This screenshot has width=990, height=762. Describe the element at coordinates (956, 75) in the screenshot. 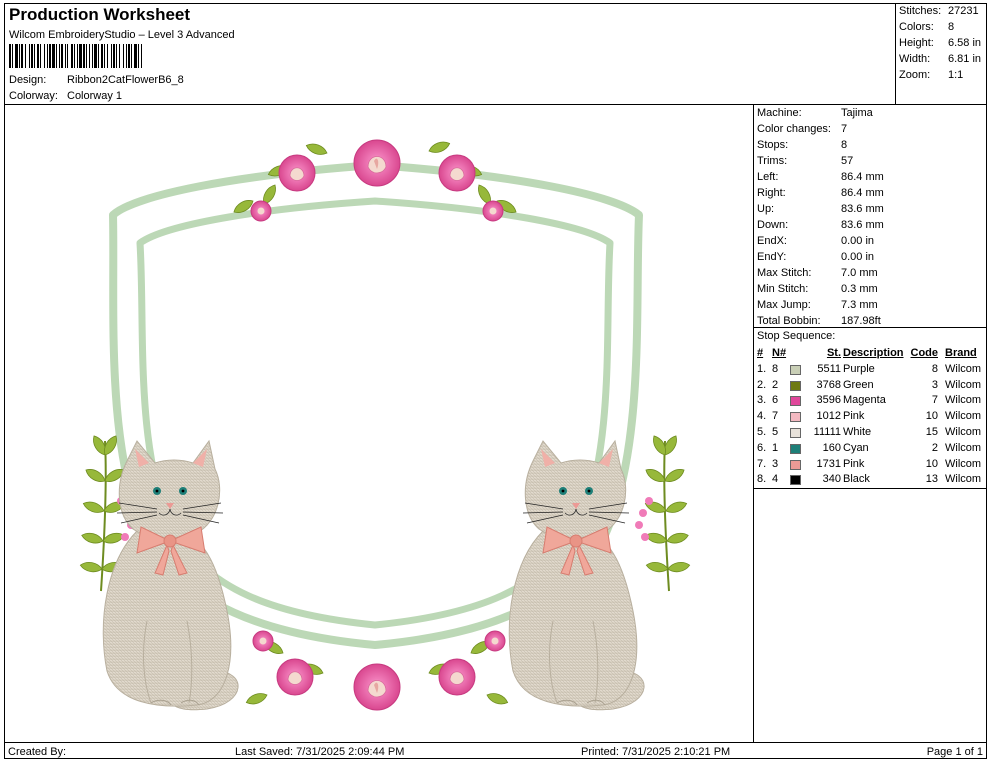

I see `summary-value: 1:1` at that location.